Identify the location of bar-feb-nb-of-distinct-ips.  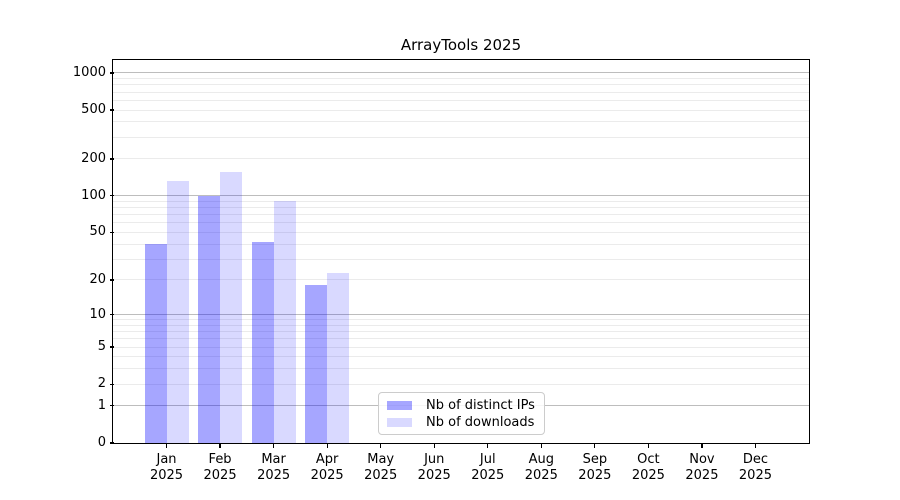
(209, 319).